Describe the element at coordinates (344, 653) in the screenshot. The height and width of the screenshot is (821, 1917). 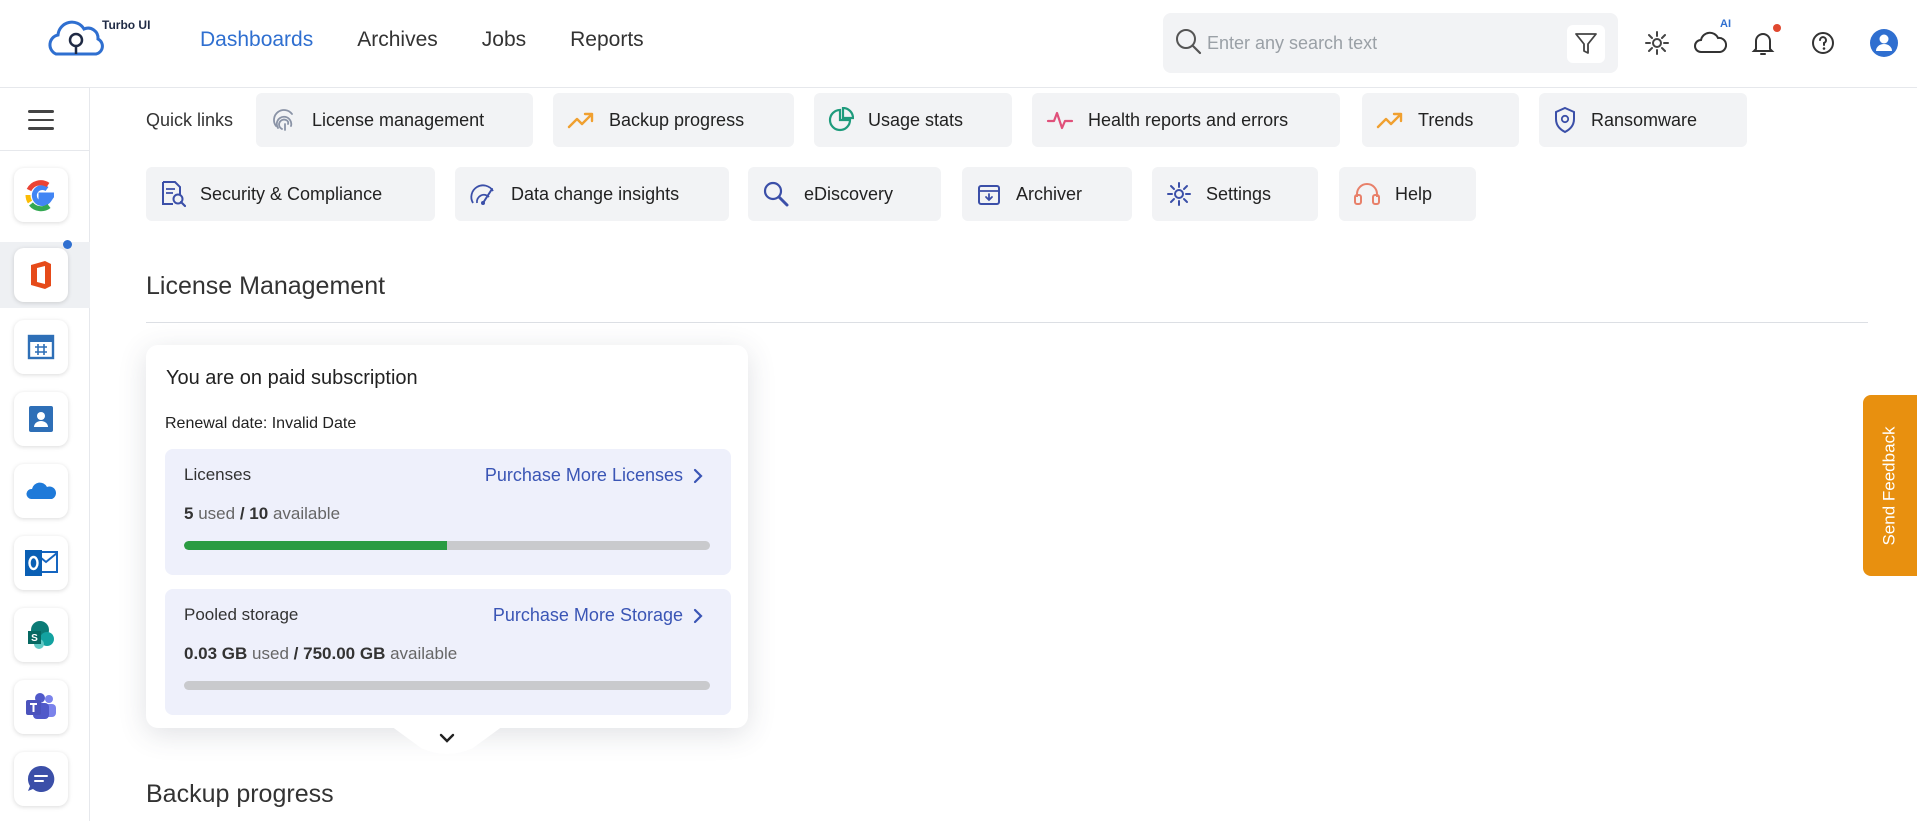
I see `storage-total-value: 750.00 GB` at that location.